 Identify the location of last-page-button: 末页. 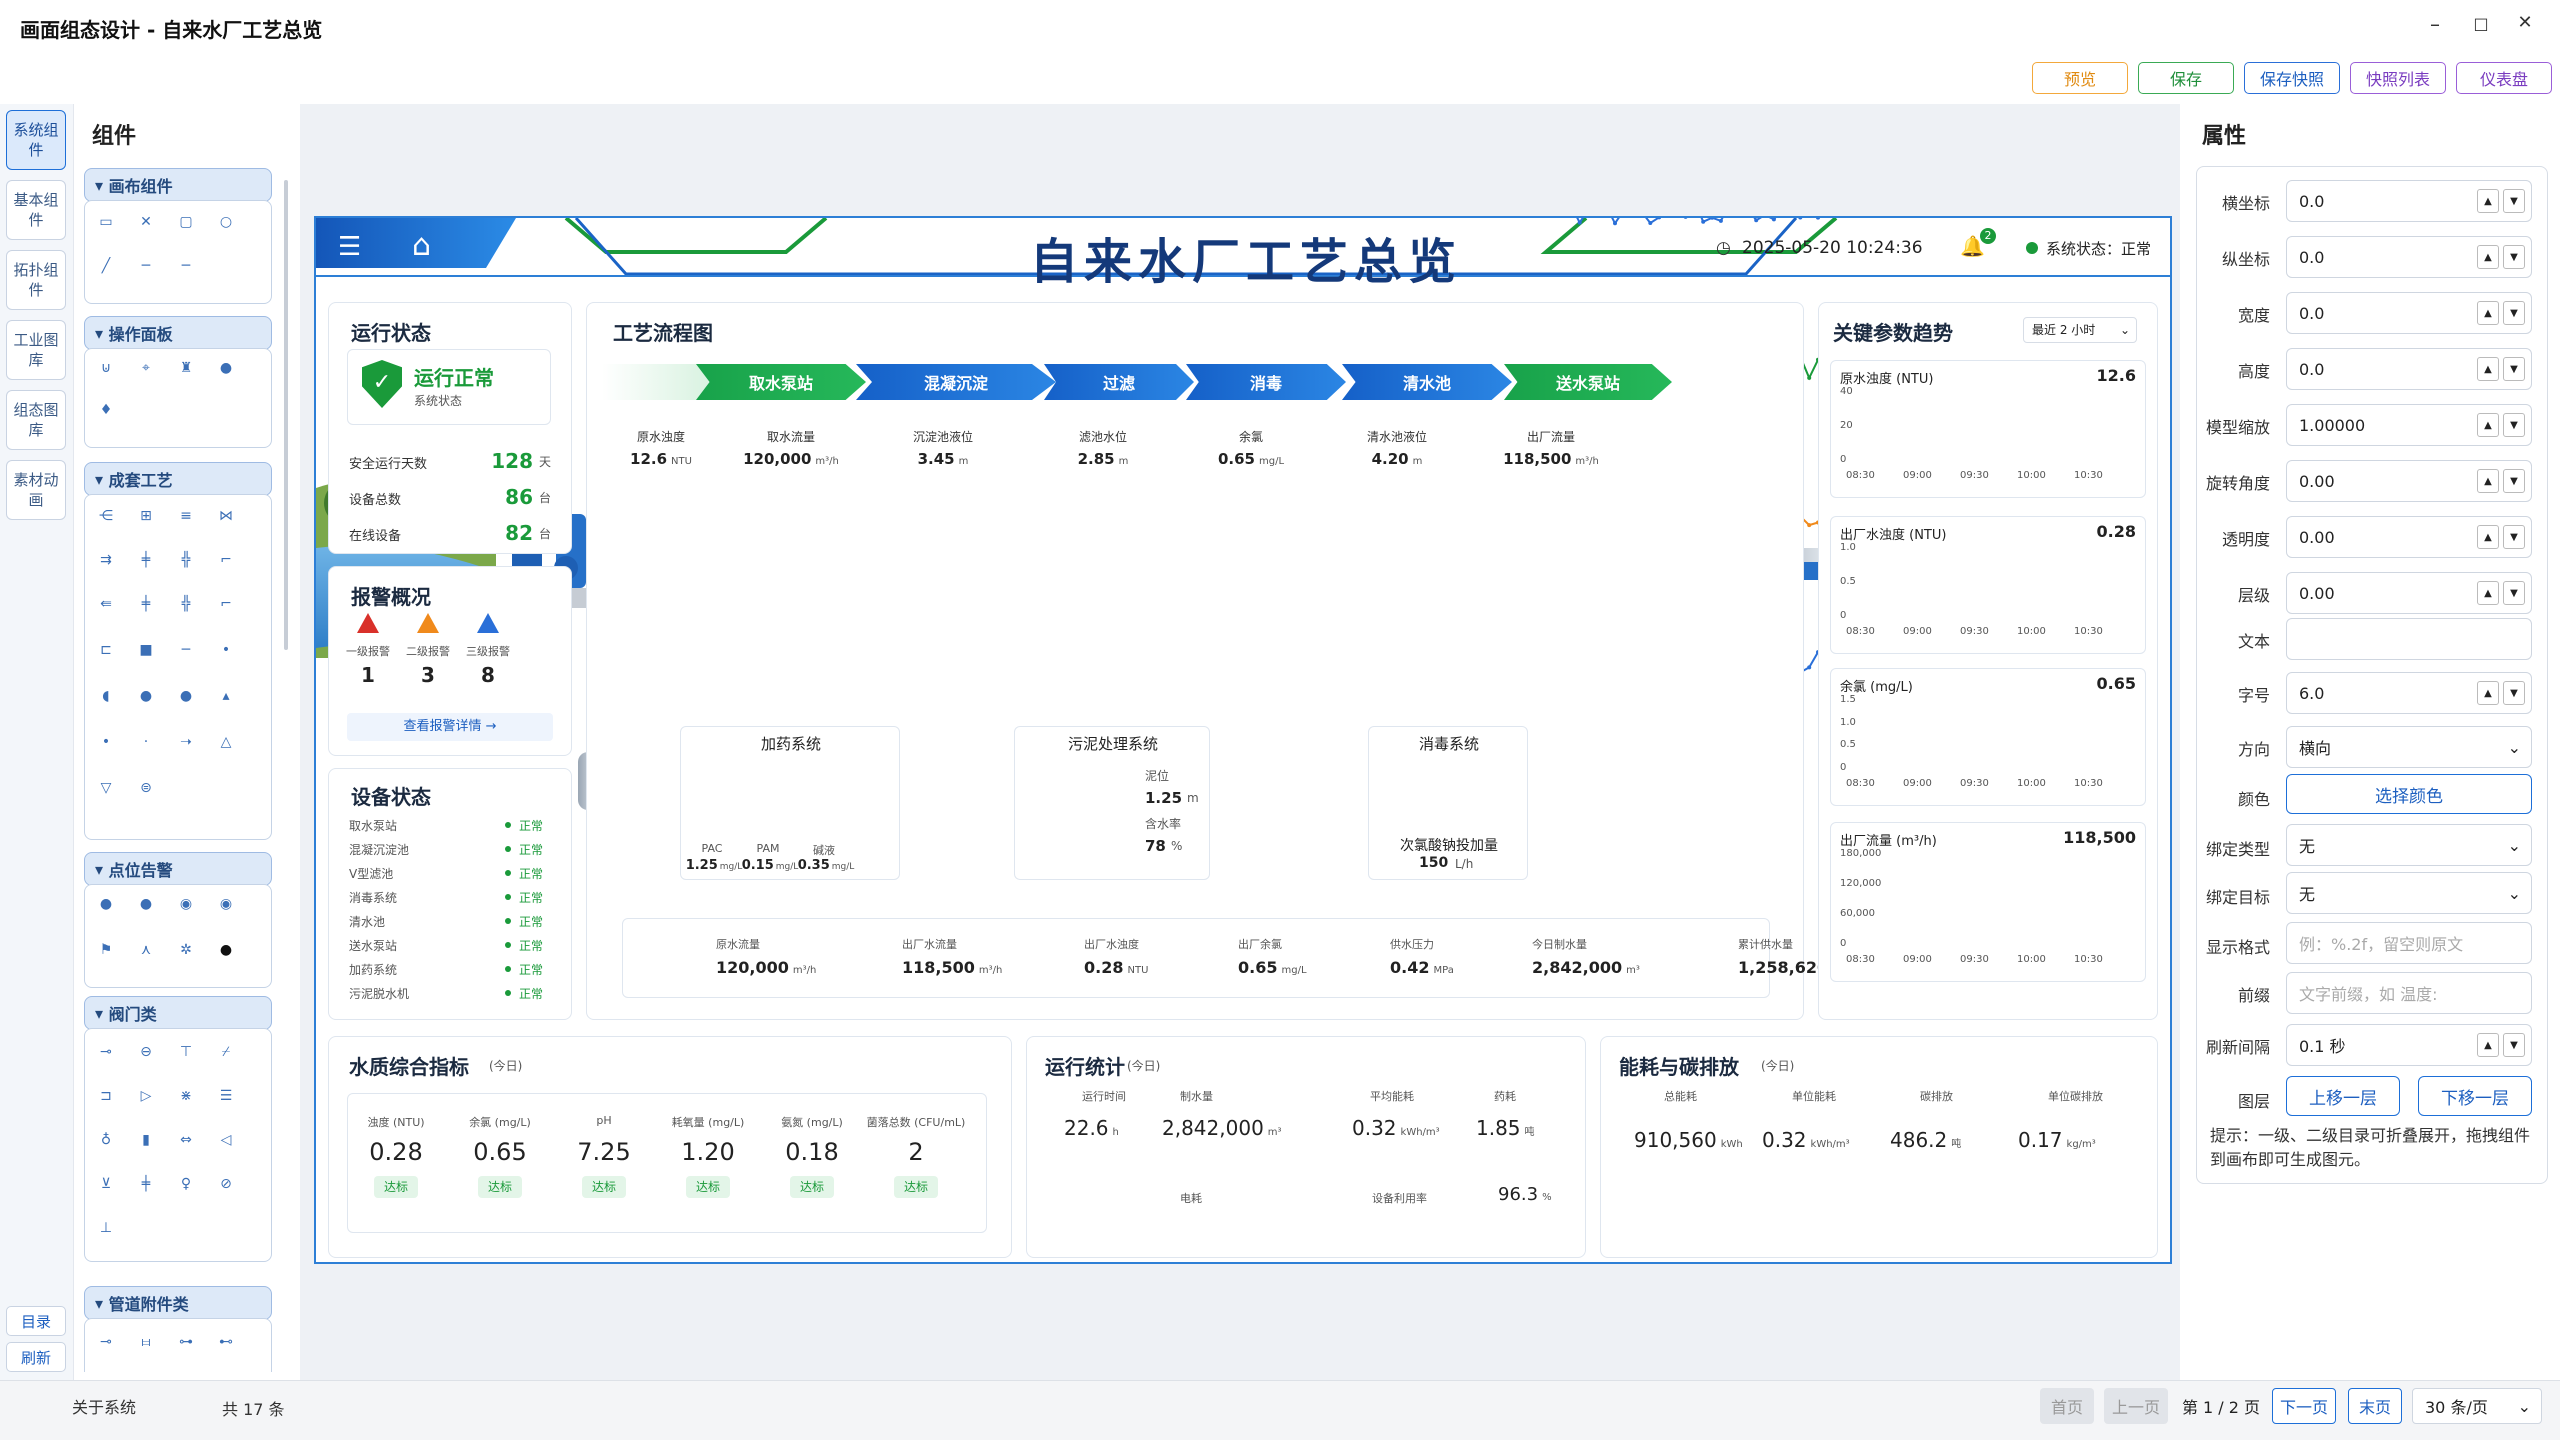
(2375, 1406).